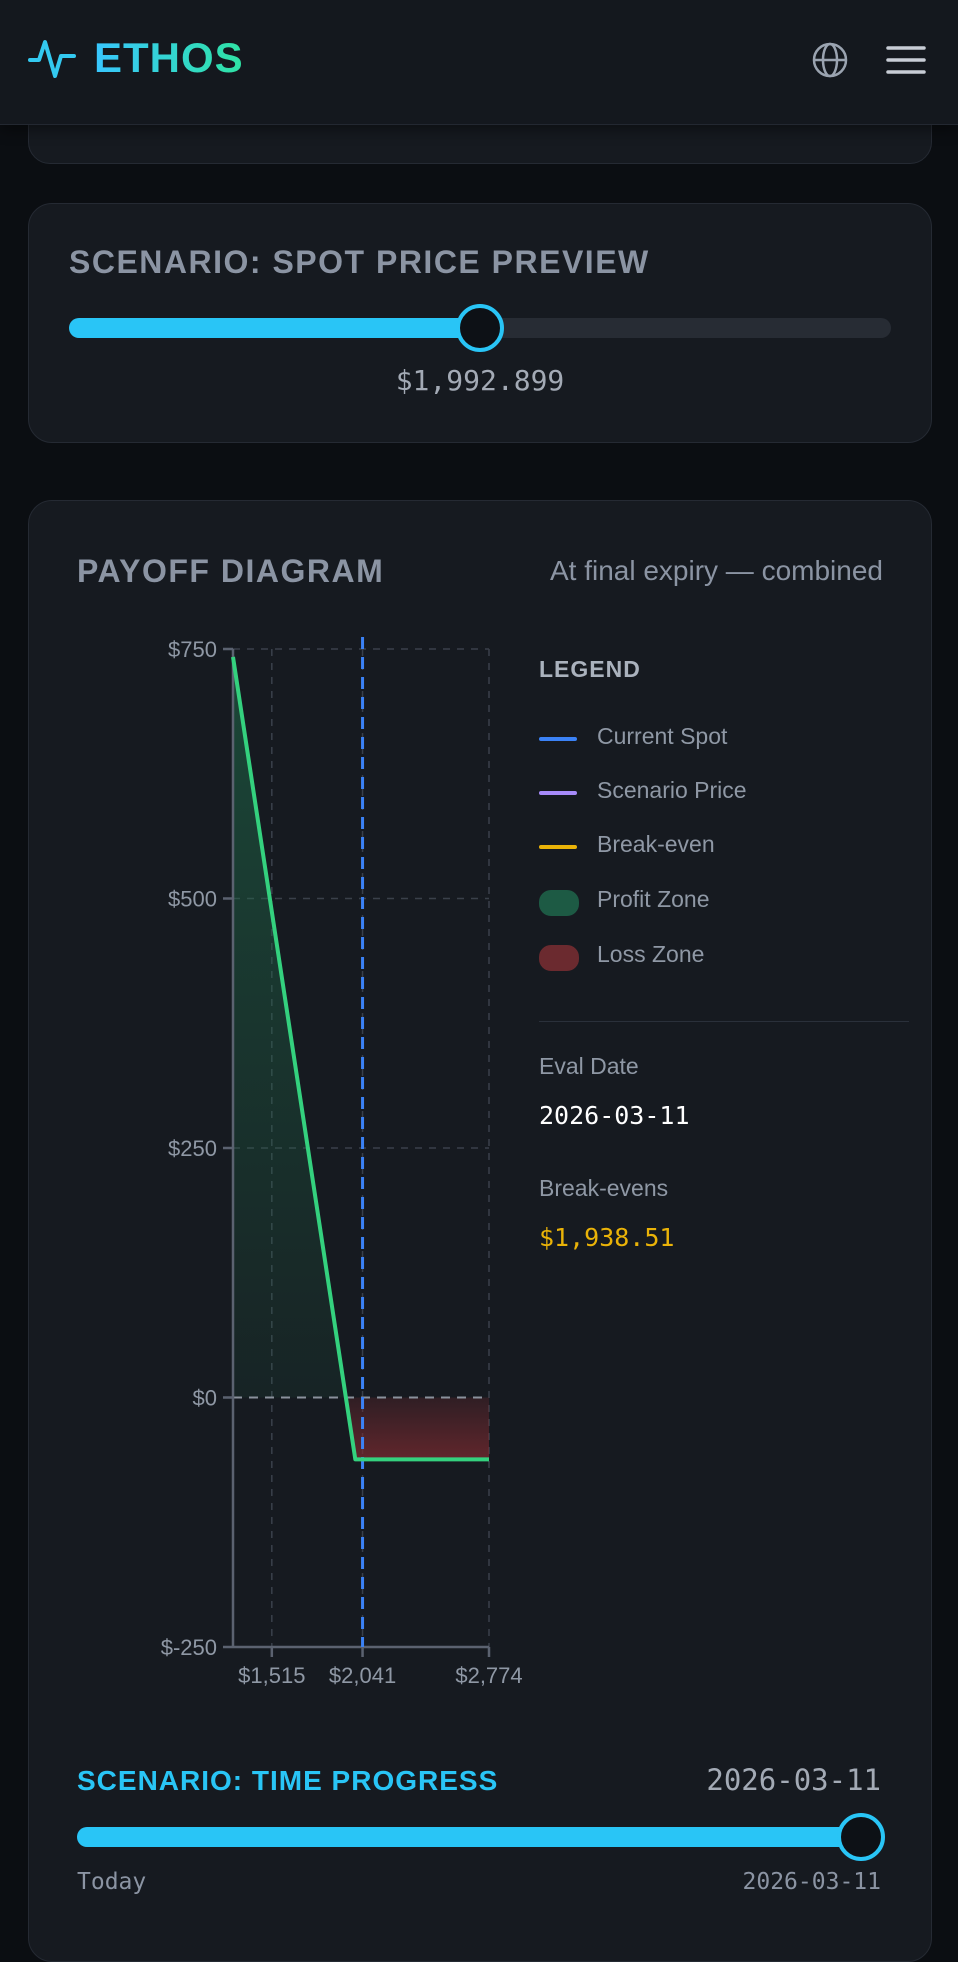 This screenshot has width=958, height=1962. I want to click on globe-icon, so click(830, 60).